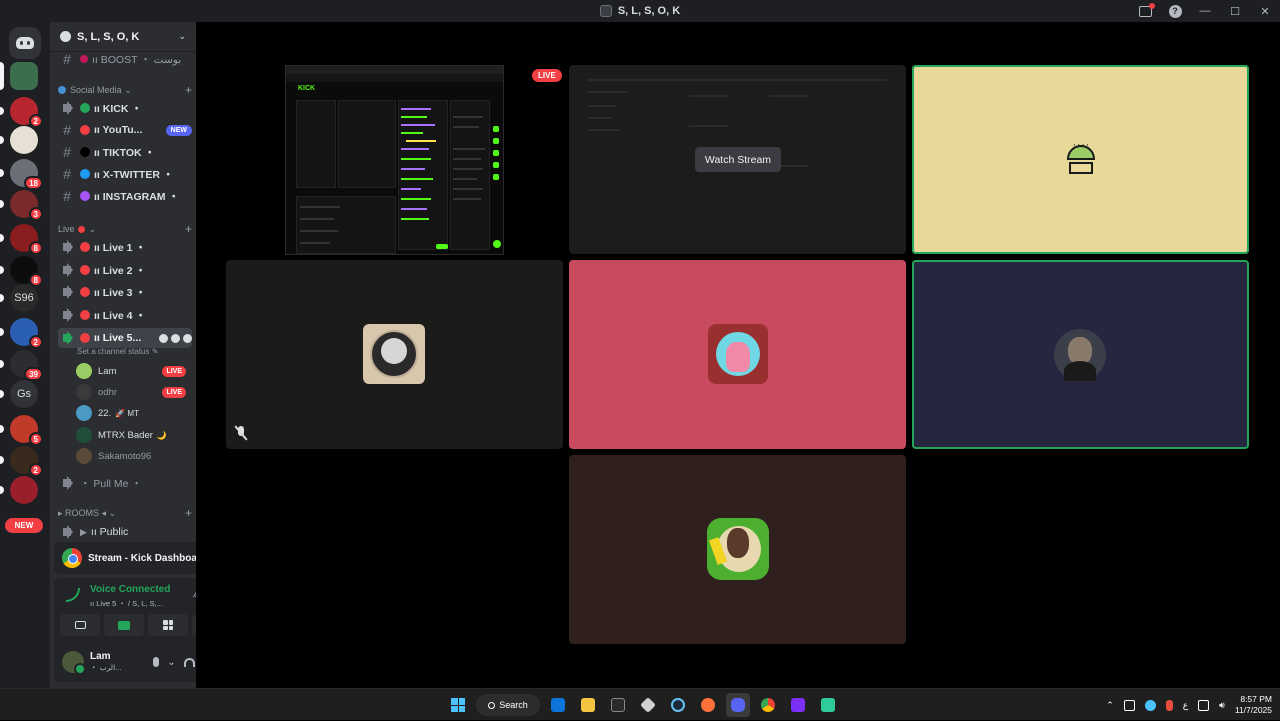  Describe the element at coordinates (25, 43) in the screenshot. I see `home-button` at that location.